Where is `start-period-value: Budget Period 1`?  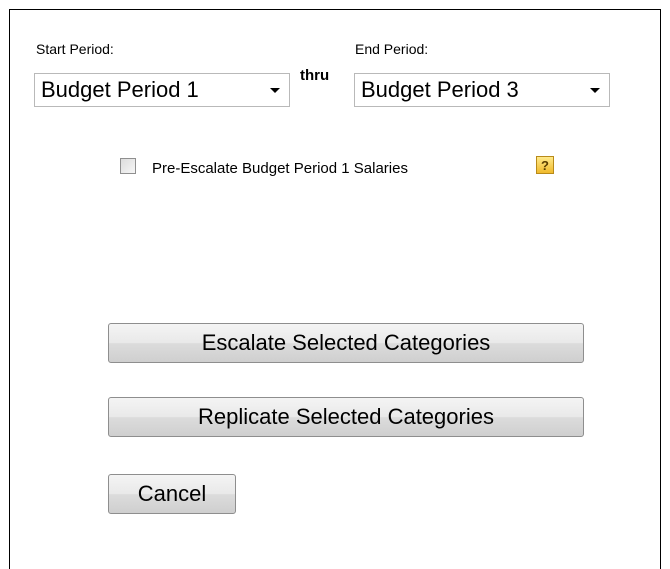
start-period-value: Budget Period 1 is located at coordinates (120, 89).